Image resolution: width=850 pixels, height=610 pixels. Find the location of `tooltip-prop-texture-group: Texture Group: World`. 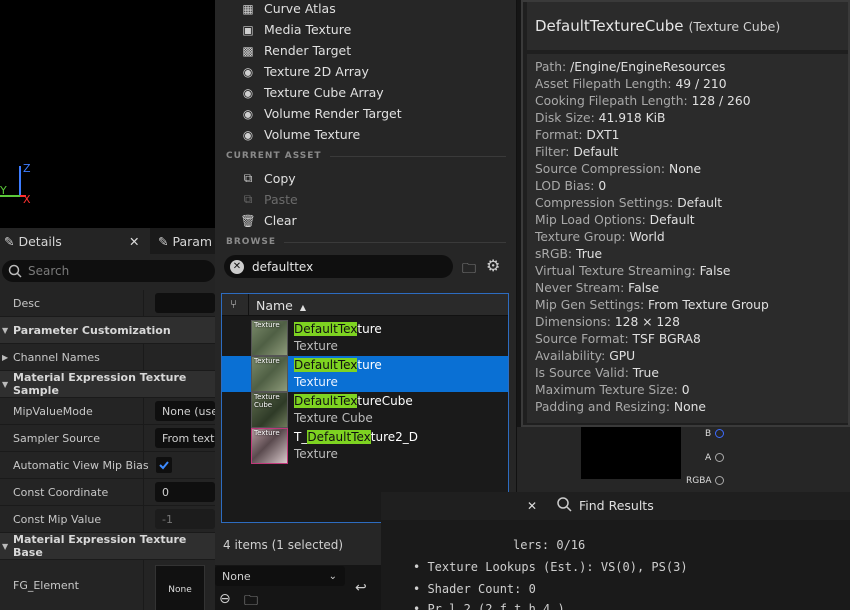

tooltip-prop-texture-group: Texture Group: World is located at coordinates (600, 237).